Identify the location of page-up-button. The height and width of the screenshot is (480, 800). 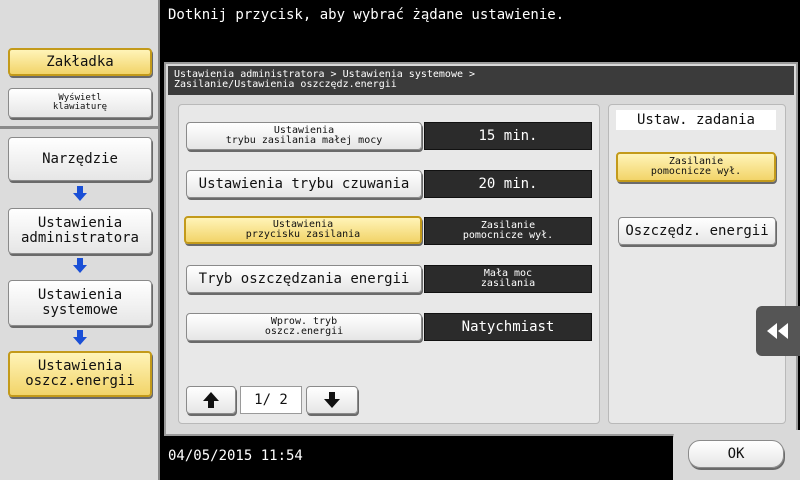
(211, 400).